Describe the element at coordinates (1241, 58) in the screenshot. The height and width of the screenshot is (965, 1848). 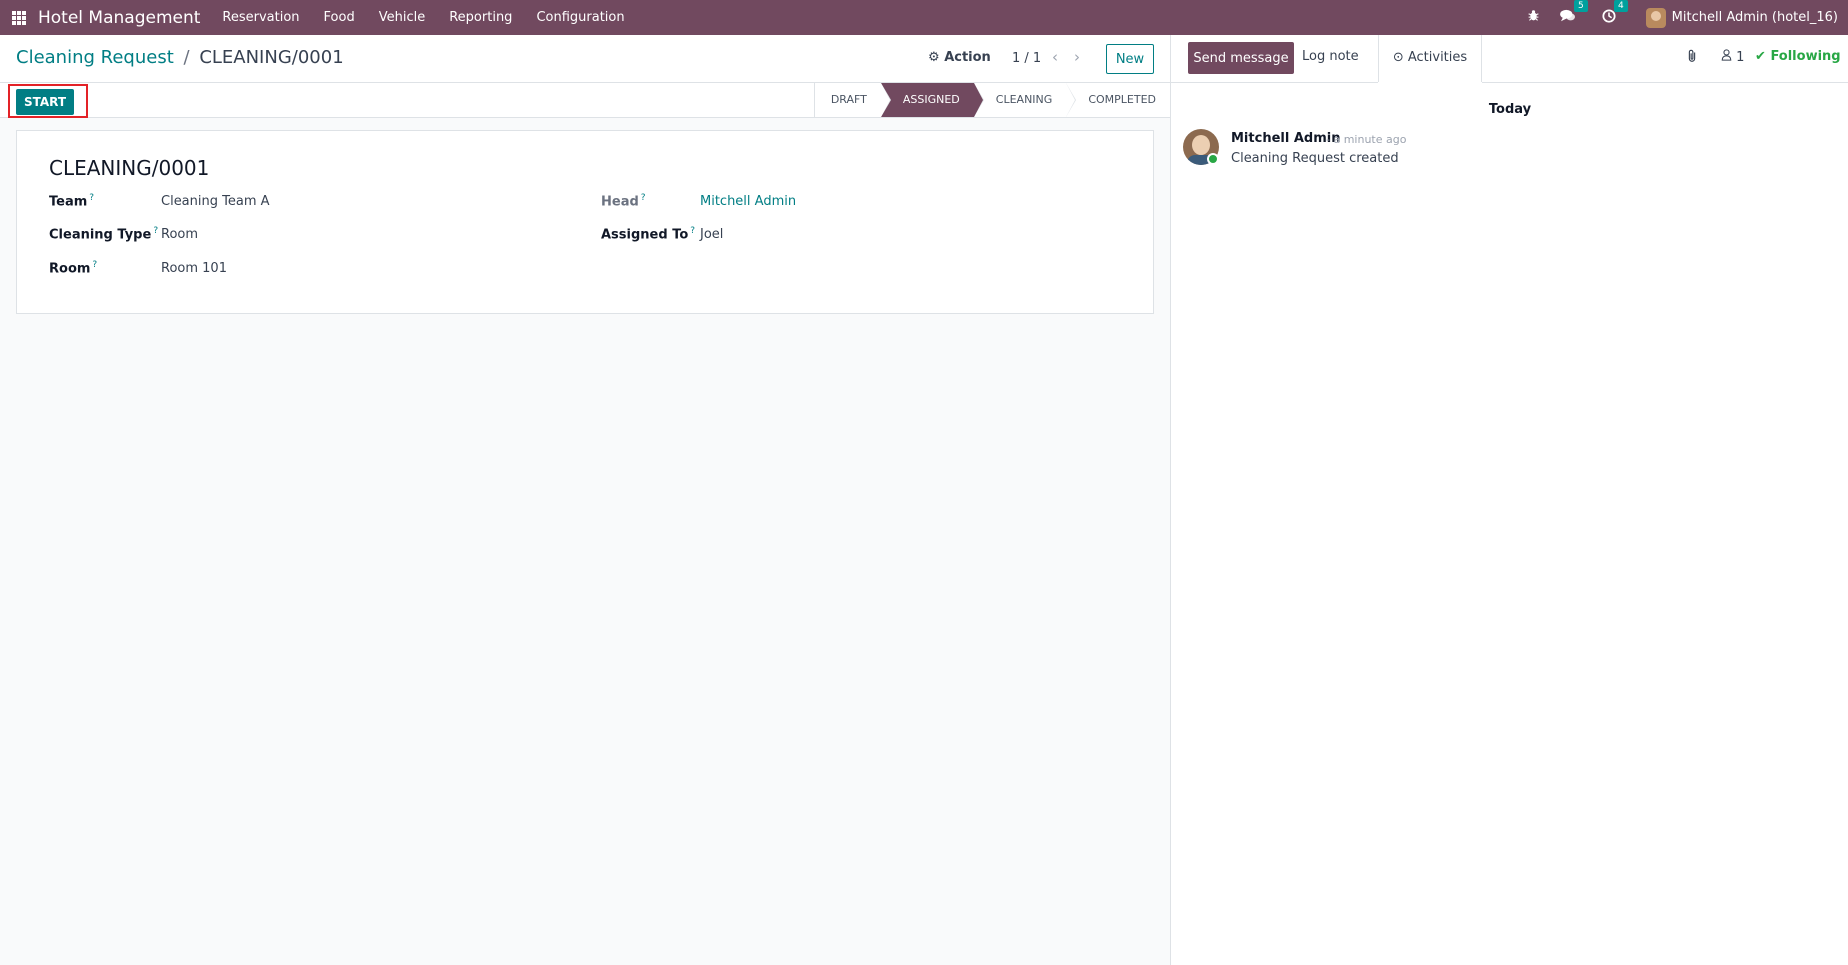
I see `send-message-button: Send message` at that location.